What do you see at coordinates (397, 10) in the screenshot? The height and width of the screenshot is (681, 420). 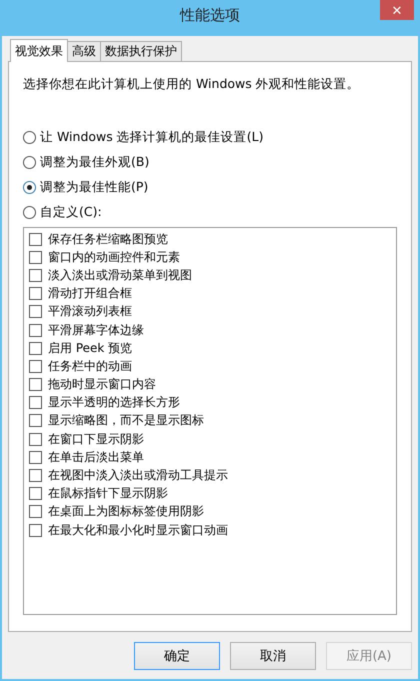 I see `close-button: ✕` at bounding box center [397, 10].